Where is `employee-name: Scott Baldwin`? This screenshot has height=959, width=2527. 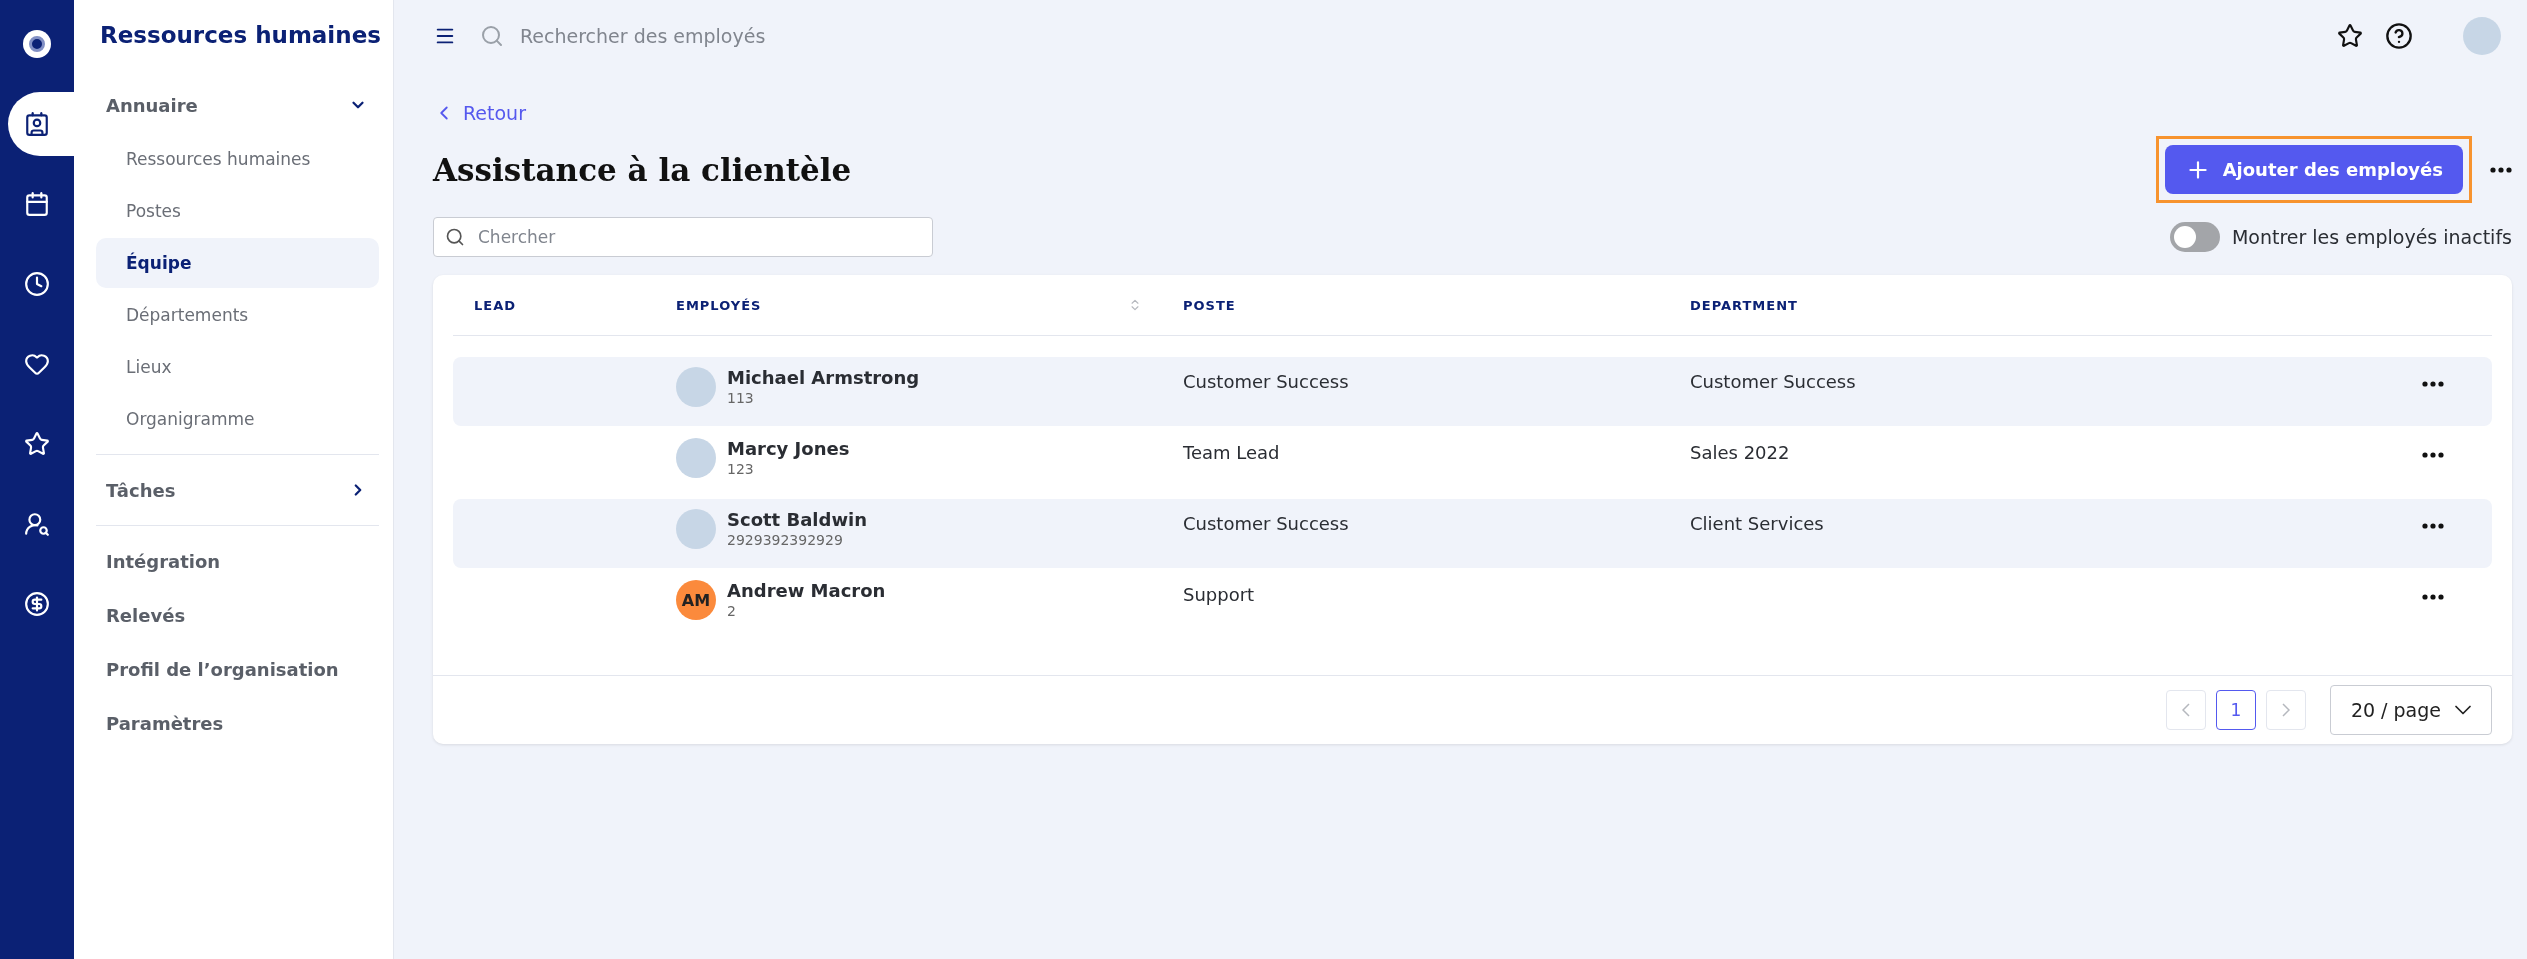
employee-name: Scott Baldwin is located at coordinates (797, 519).